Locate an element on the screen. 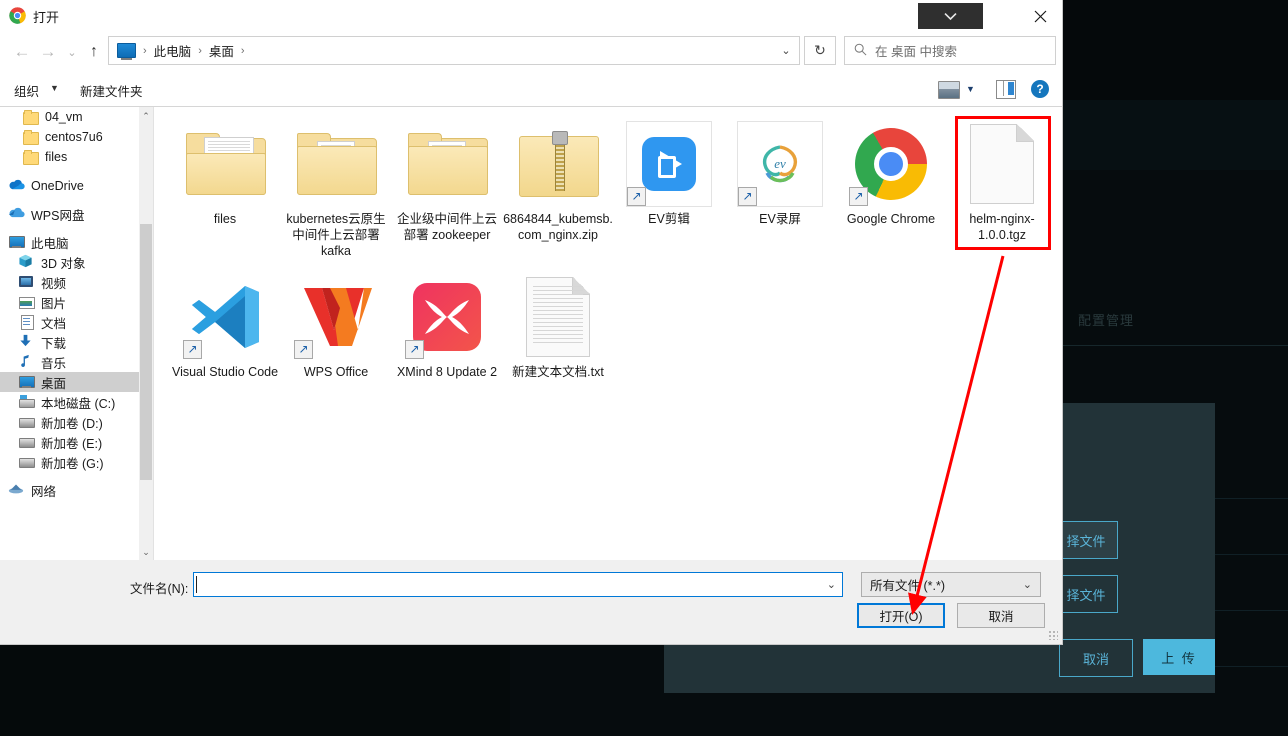  file-item: 企业级中间件上云部署 zookeeper is located at coordinates (447, 179).